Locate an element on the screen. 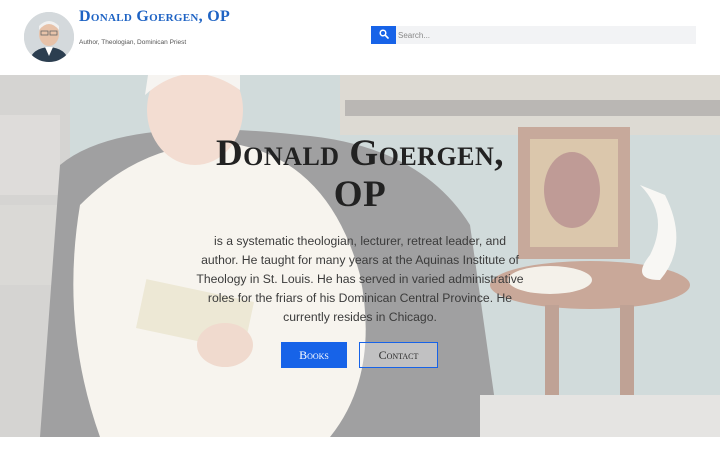 Image resolution: width=720 pixels, height=450 pixels. avatar is located at coordinates (49, 37).